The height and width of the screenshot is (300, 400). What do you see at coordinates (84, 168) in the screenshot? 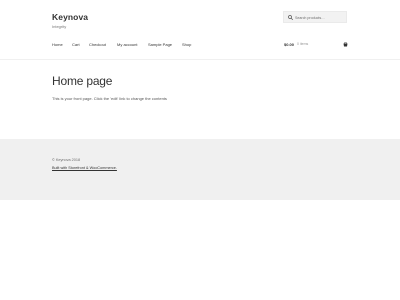
I see `footer-credit-link: Built with Storefront & WooCommerce.` at bounding box center [84, 168].